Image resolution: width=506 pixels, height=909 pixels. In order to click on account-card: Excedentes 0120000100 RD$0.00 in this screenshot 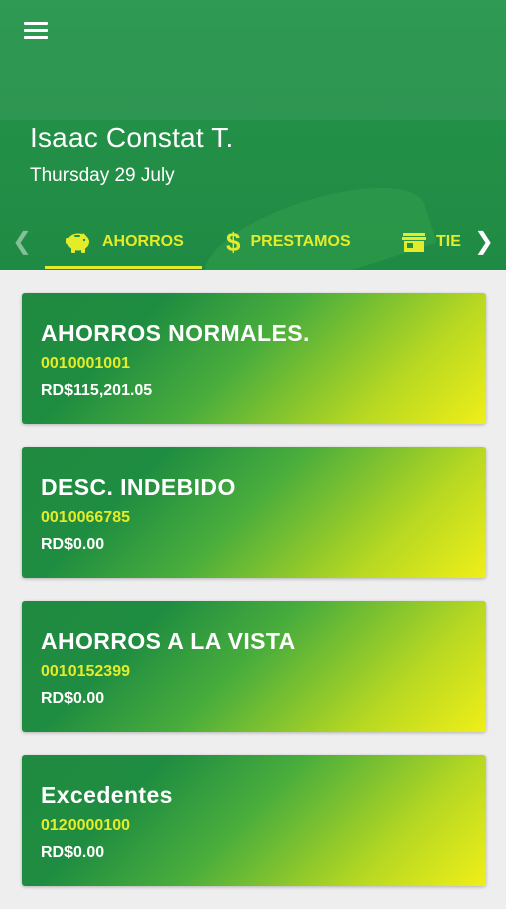, I will do `click(254, 820)`.